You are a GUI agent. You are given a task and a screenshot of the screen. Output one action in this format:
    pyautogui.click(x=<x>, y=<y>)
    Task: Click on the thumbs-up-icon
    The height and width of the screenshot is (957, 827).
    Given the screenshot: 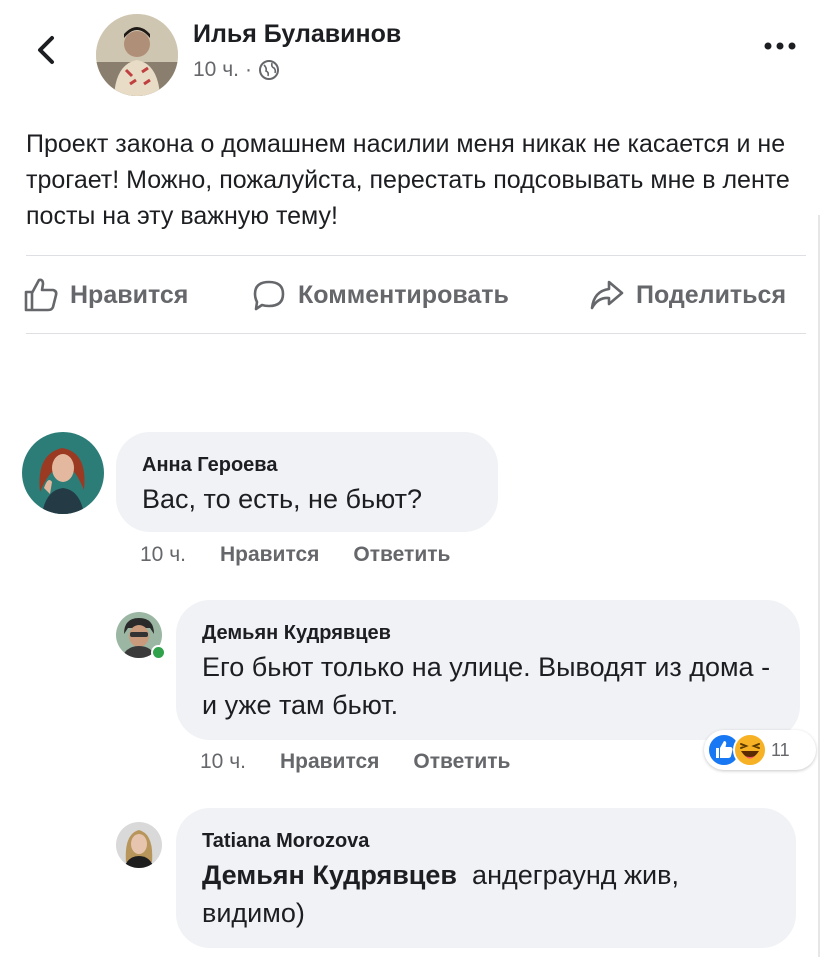 What is the action you would take?
    pyautogui.click(x=41, y=295)
    